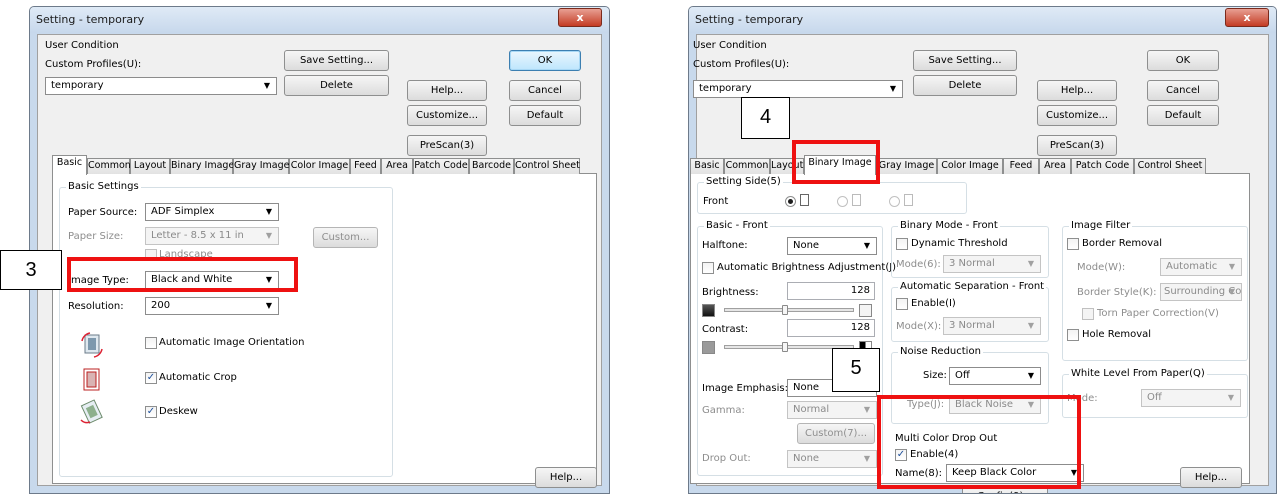 The height and width of the screenshot is (494, 1277). Describe the element at coordinates (716, 201) in the screenshot. I see `front-label: Front` at that location.